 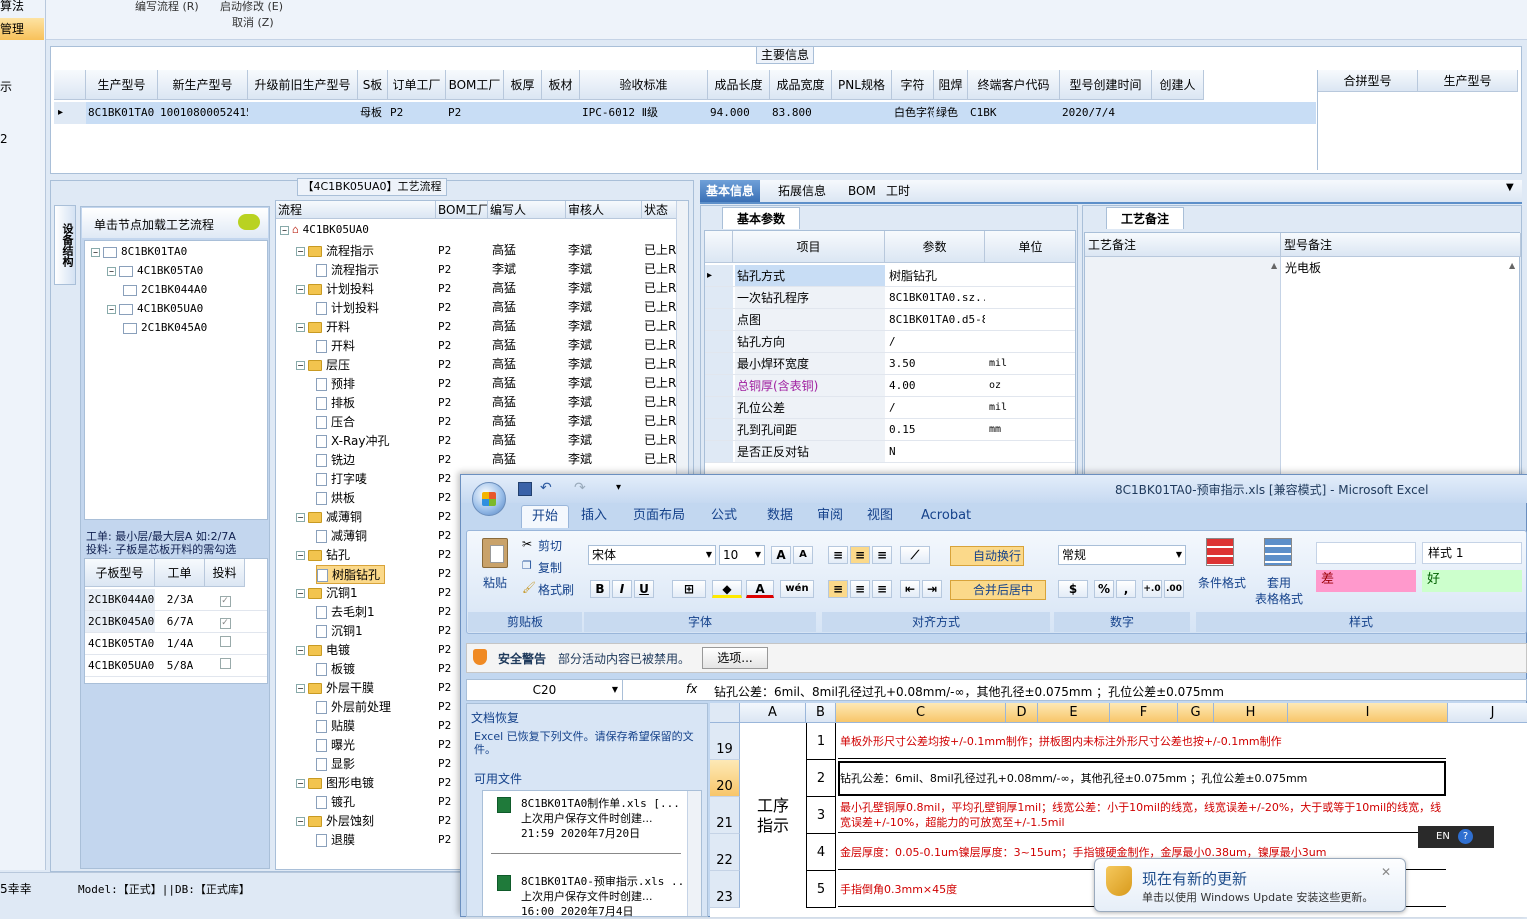 I want to click on name-box: C20 ▼, so click(x=545, y=690).